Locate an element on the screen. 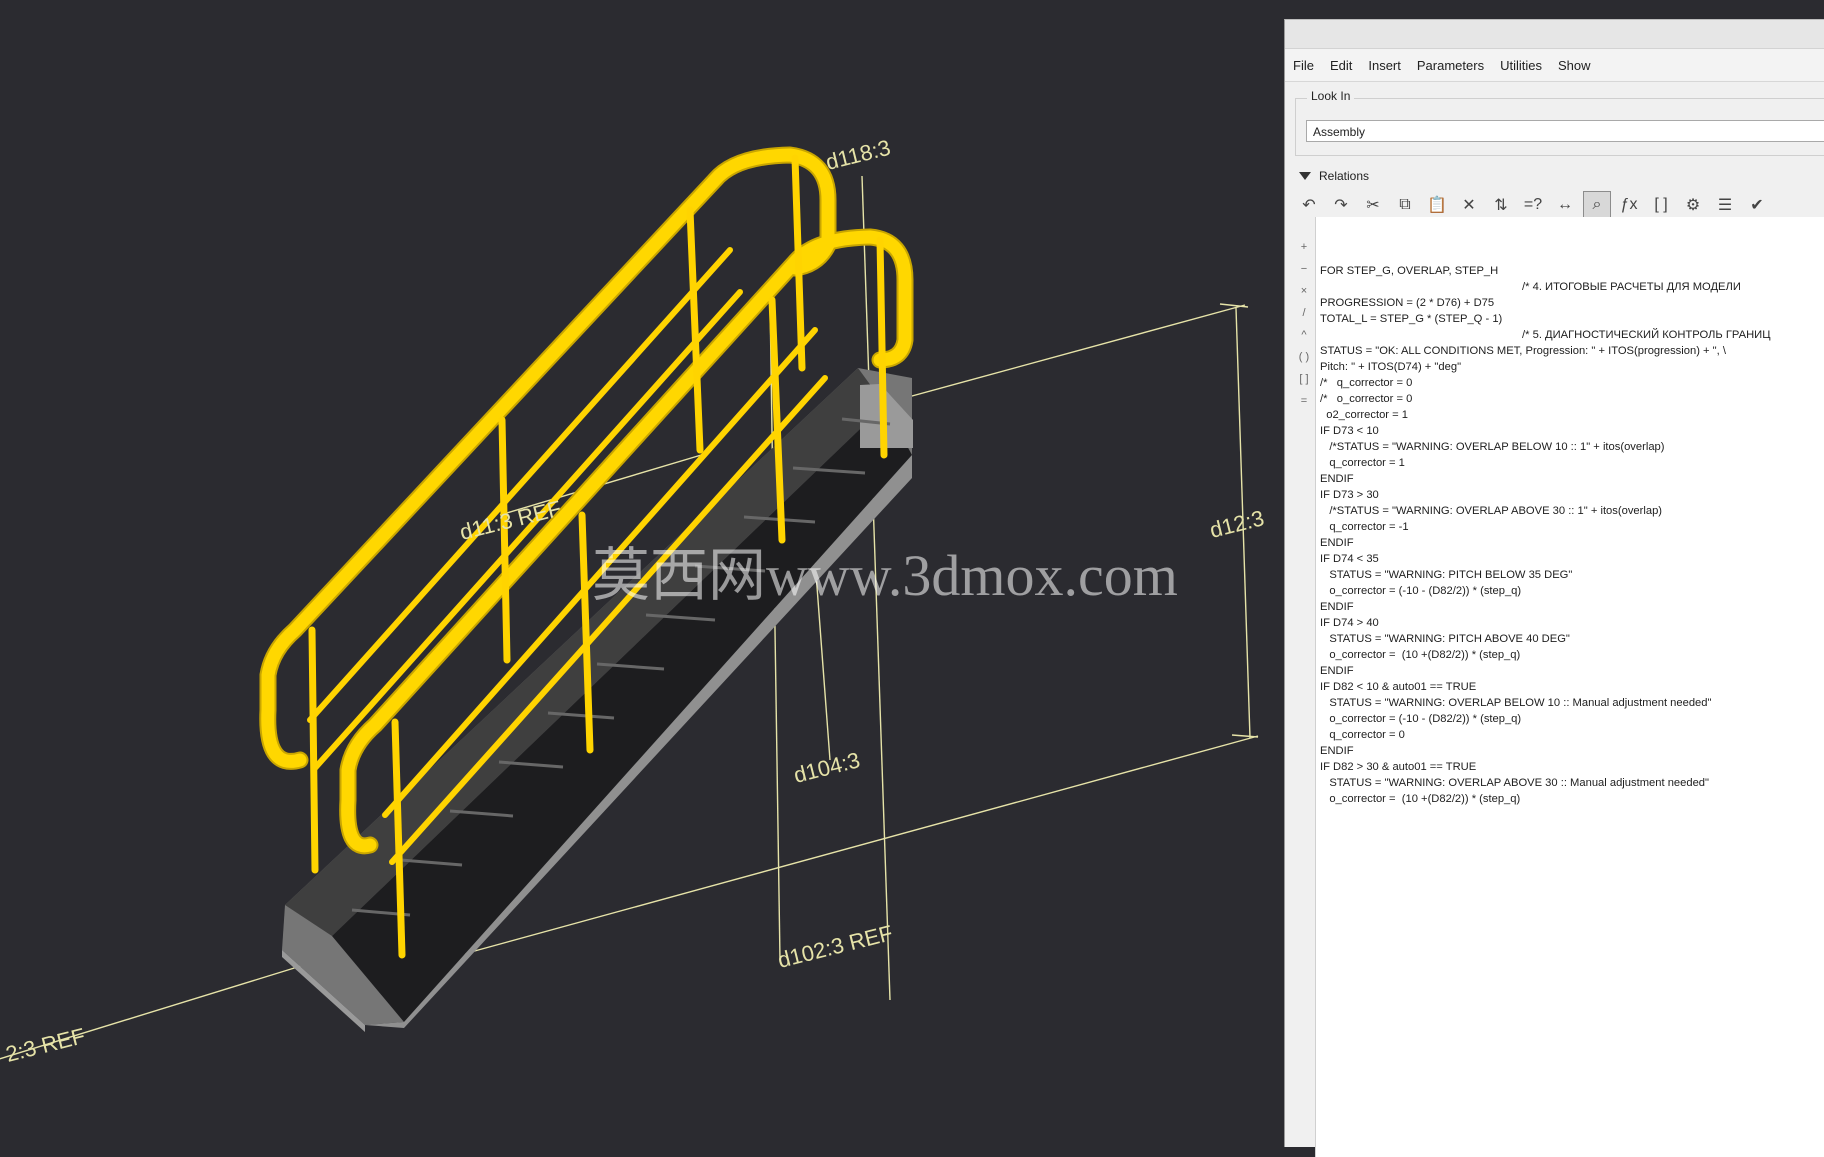 The height and width of the screenshot is (1157, 1824). code-line: /* 4. ИТОГОВЫЕ РАСЧЕТЫ ДЛЯ МОДЕЛИ is located at coordinates (1572, 287).